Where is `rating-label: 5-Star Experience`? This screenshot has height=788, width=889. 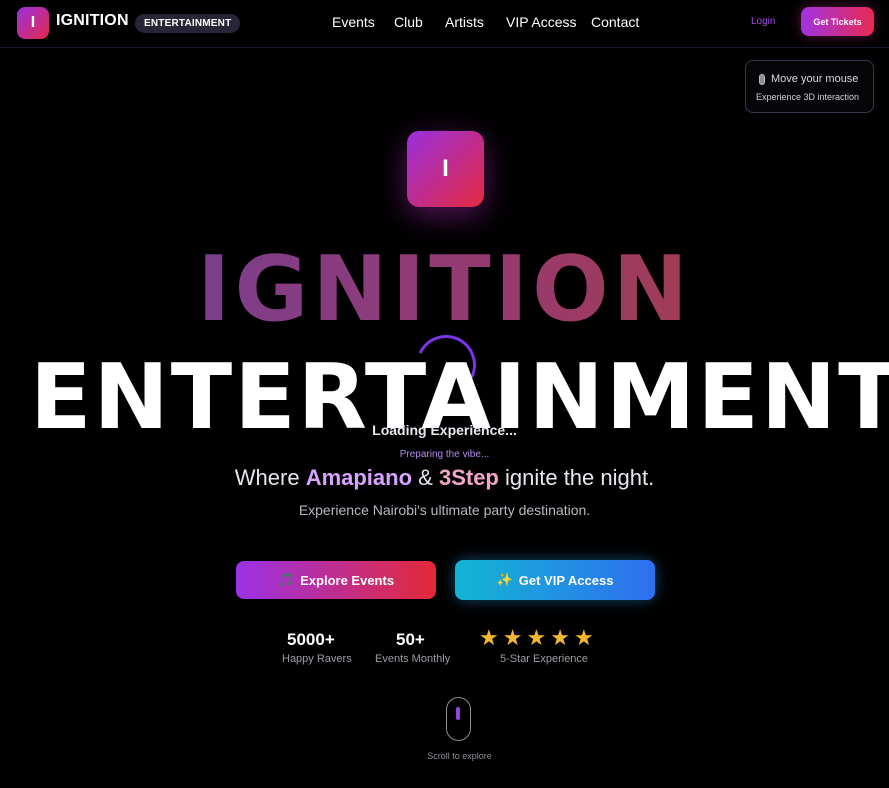 rating-label: 5-Star Experience is located at coordinates (544, 659).